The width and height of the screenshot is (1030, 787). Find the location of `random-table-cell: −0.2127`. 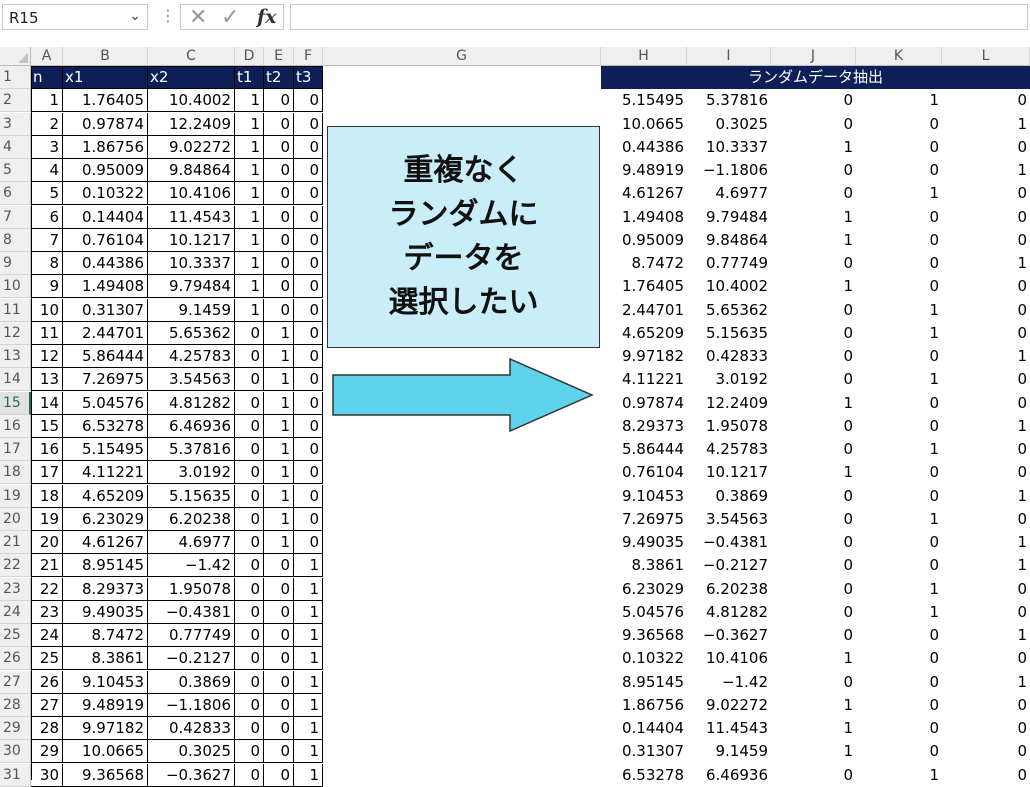

random-table-cell: −0.2127 is located at coordinates (729, 565).